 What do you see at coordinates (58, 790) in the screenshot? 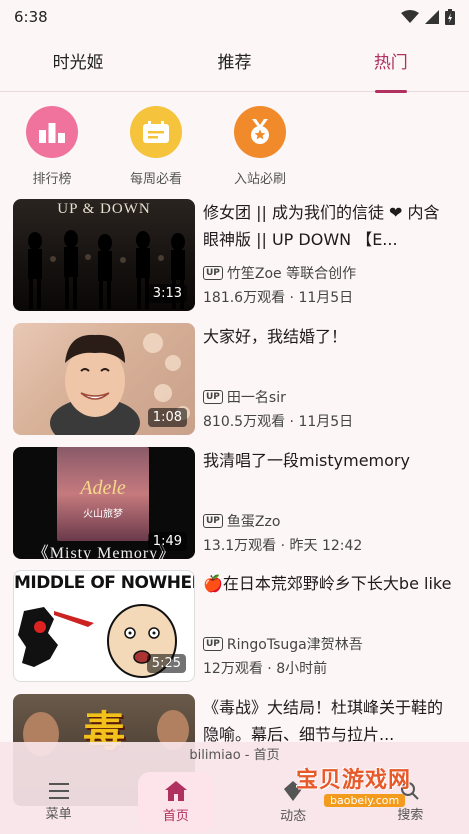
I see `menu-icon` at bounding box center [58, 790].